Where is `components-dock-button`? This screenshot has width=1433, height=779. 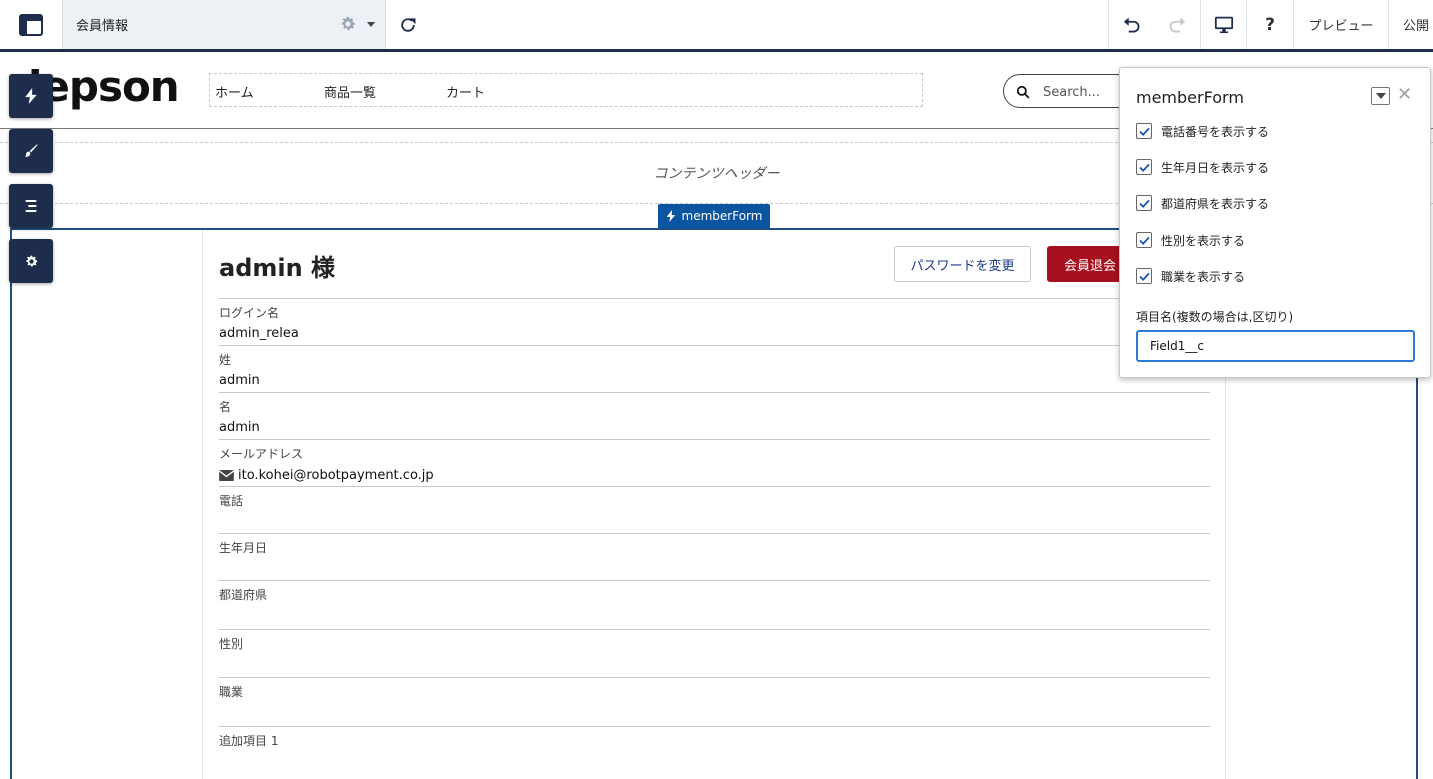
components-dock-button is located at coordinates (31, 96).